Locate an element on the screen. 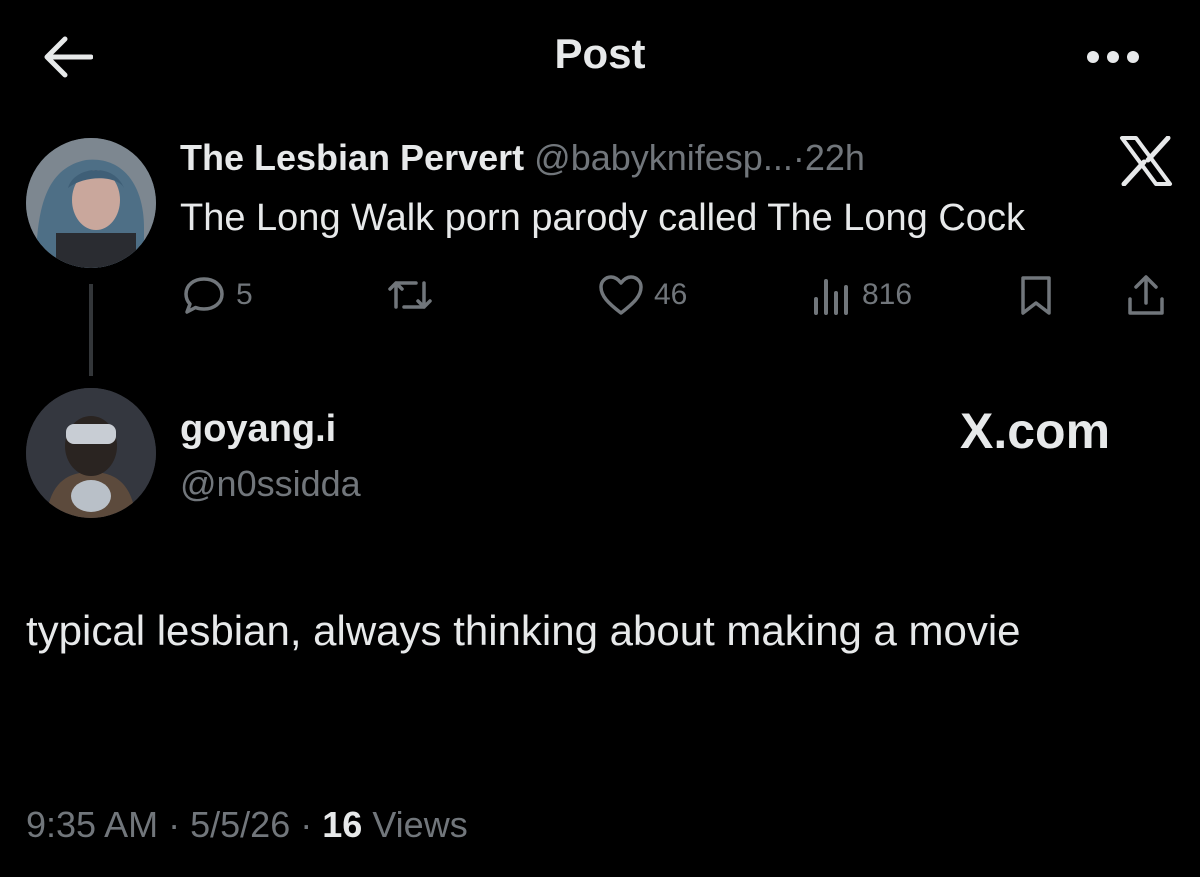 The width and height of the screenshot is (1200, 877). page-title: Post is located at coordinates (600, 53).